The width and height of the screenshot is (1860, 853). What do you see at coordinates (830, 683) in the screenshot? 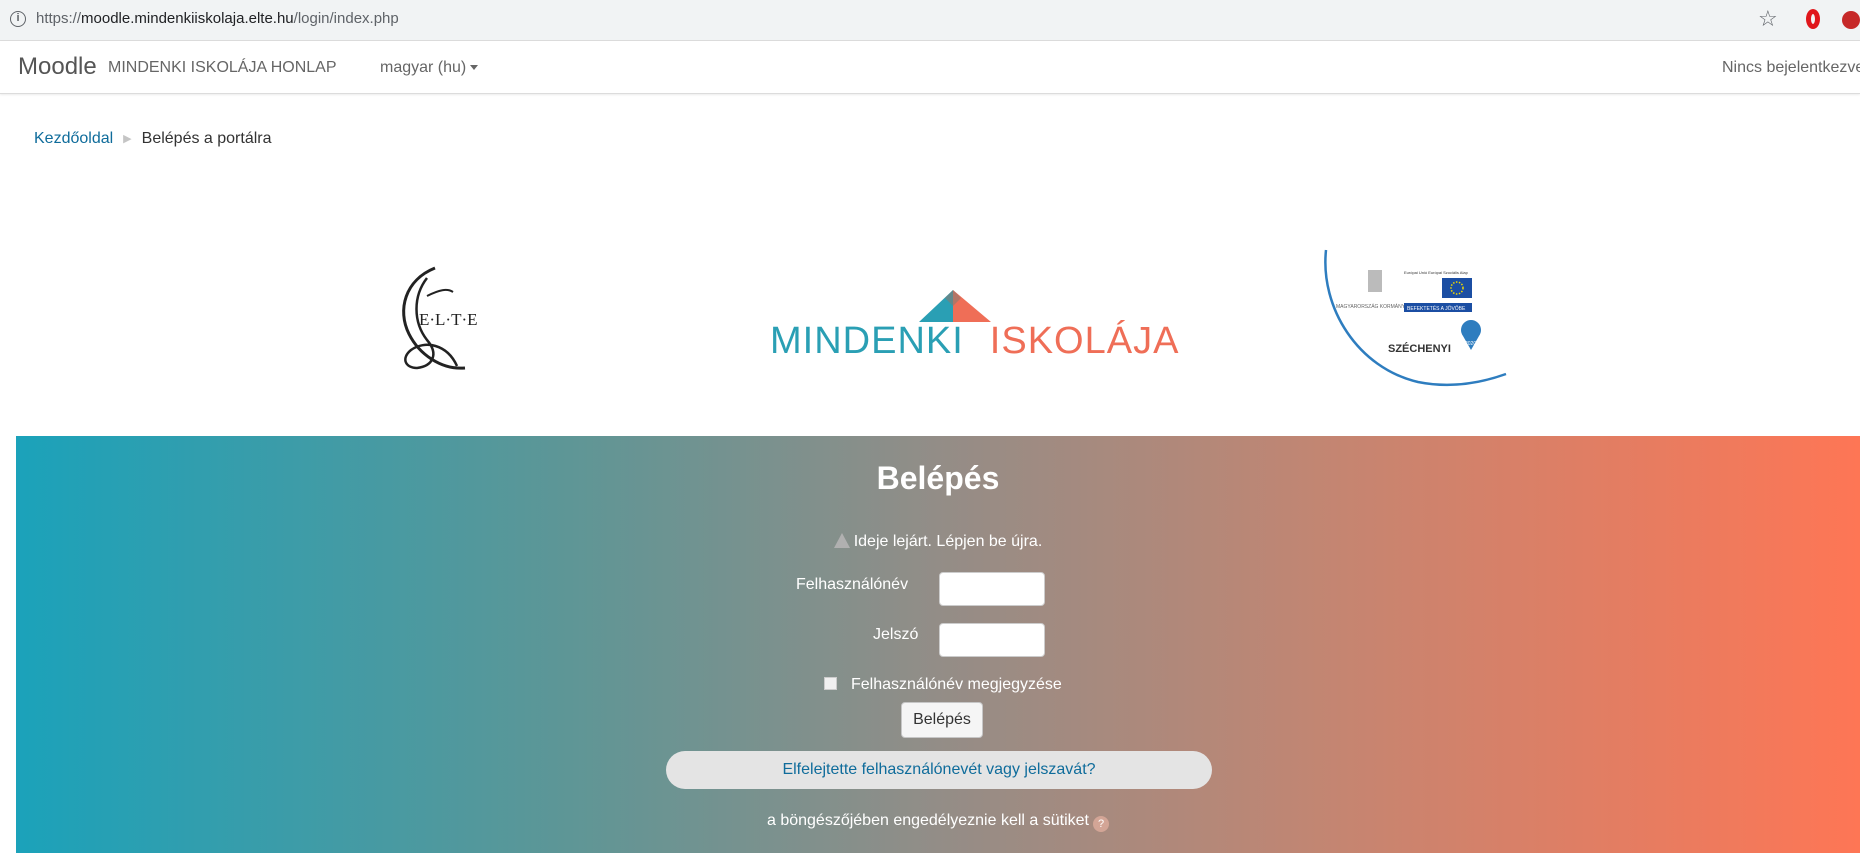
I see `remember-checkbox` at bounding box center [830, 683].